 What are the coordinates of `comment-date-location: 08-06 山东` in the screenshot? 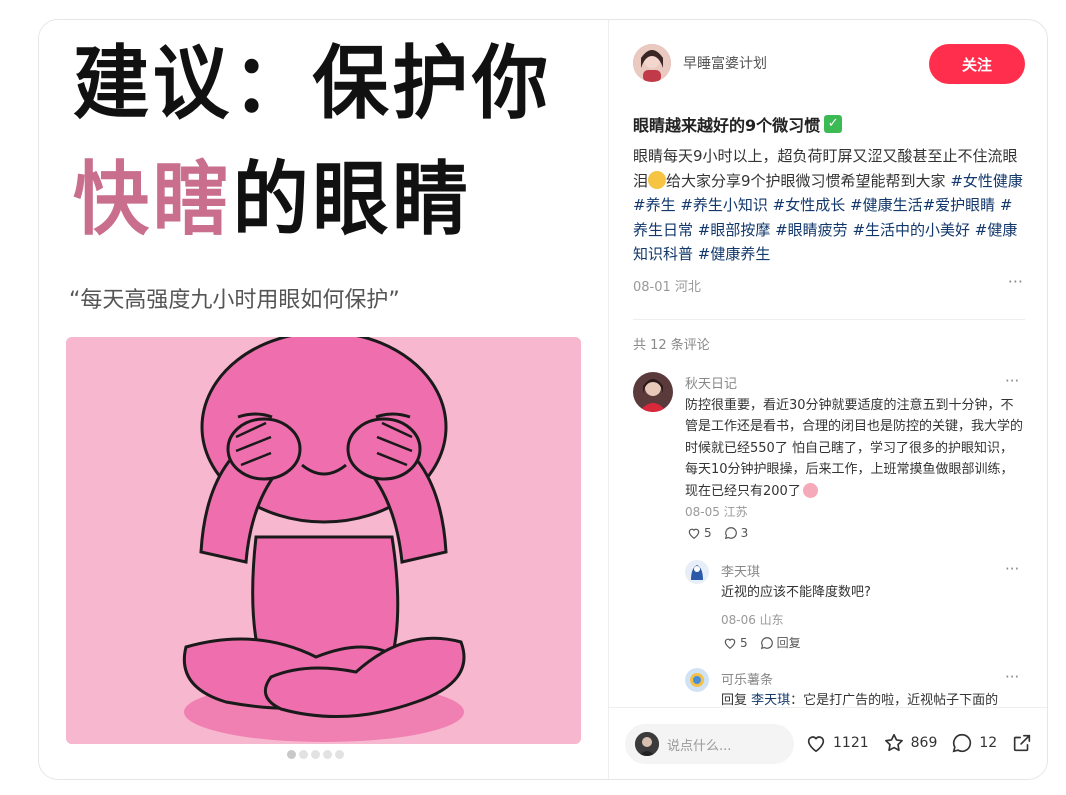 It's located at (752, 620).